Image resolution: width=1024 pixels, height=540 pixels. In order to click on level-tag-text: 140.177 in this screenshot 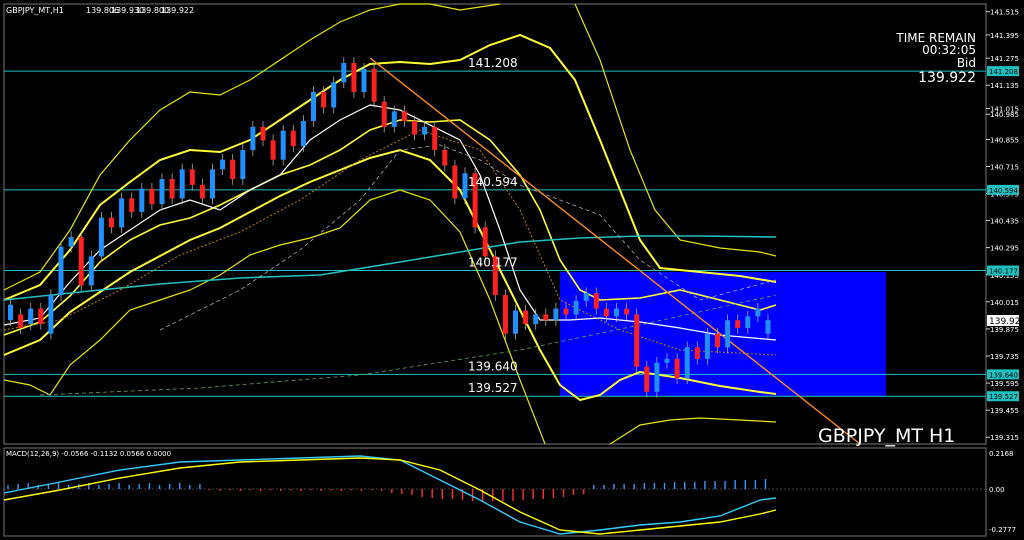, I will do `click(1003, 272)`.